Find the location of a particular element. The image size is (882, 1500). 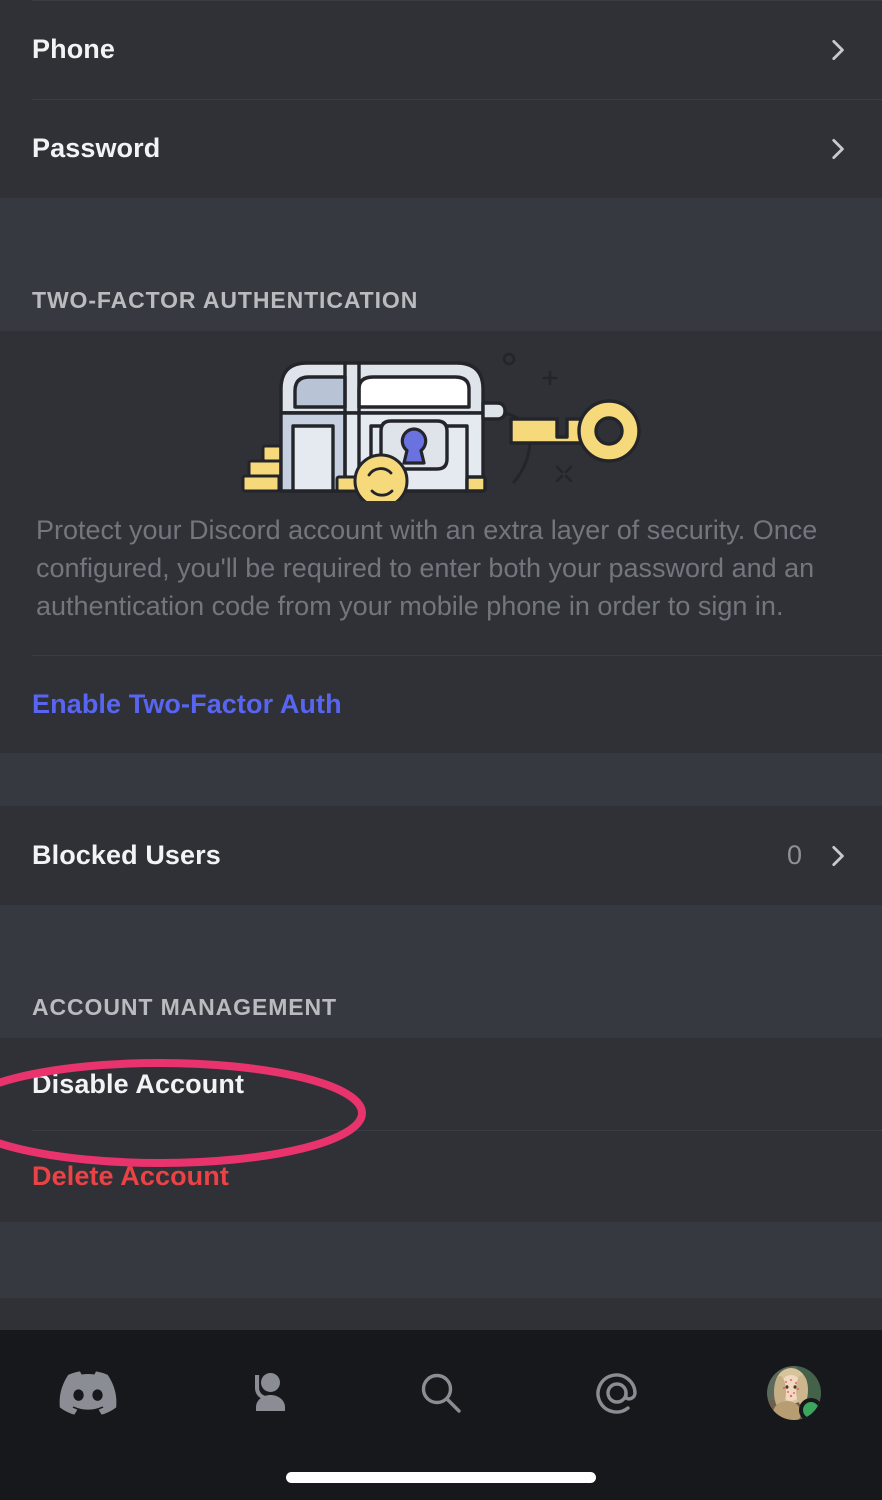

profile-tab is located at coordinates (794, 1393).